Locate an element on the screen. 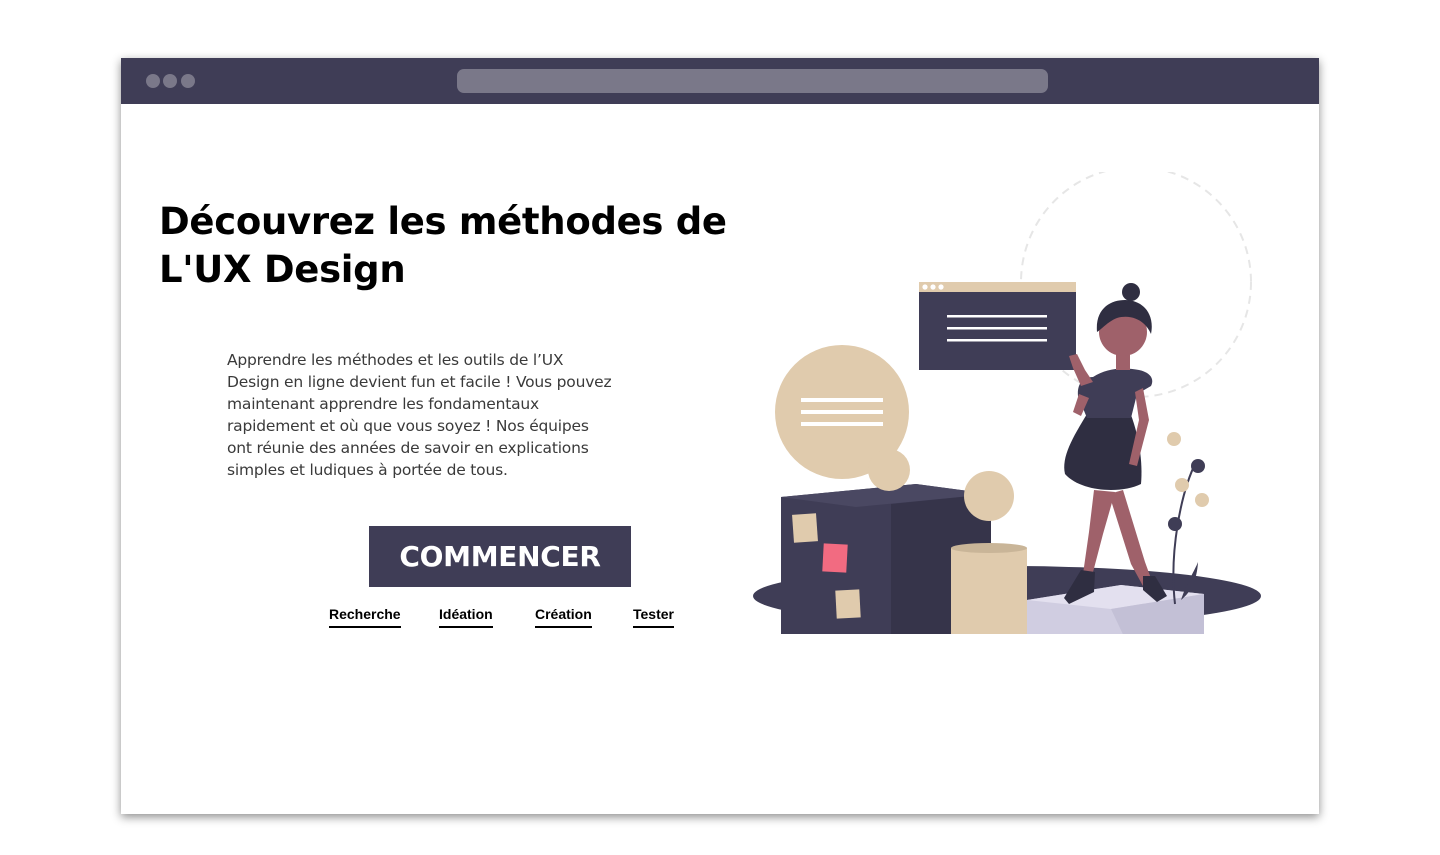 The width and height of the screenshot is (1440, 855). sticky-note-pink is located at coordinates (835, 558).